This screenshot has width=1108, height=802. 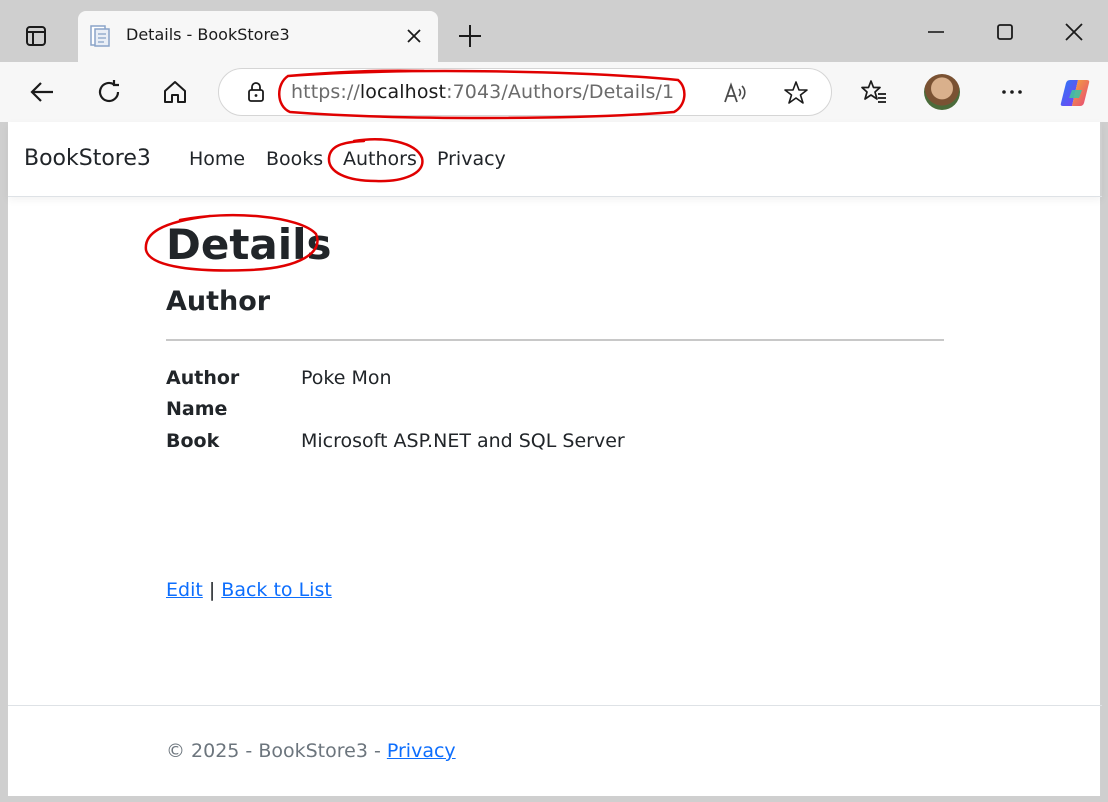 I want to click on site-footer: © 2025 - BookStore3 - Privacy, so click(x=555, y=750).